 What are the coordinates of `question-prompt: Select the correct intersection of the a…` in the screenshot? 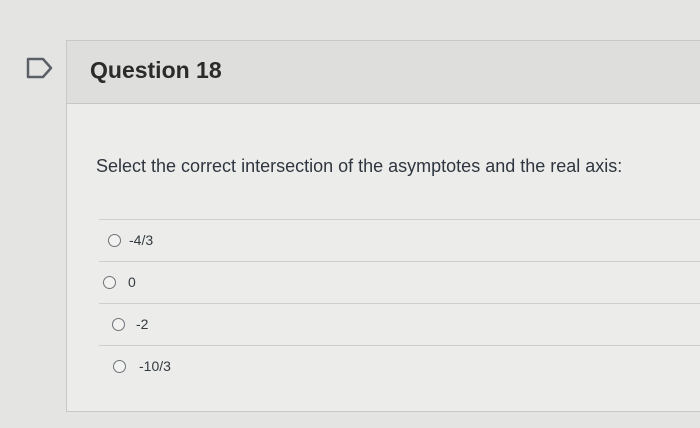 It's located at (359, 166).